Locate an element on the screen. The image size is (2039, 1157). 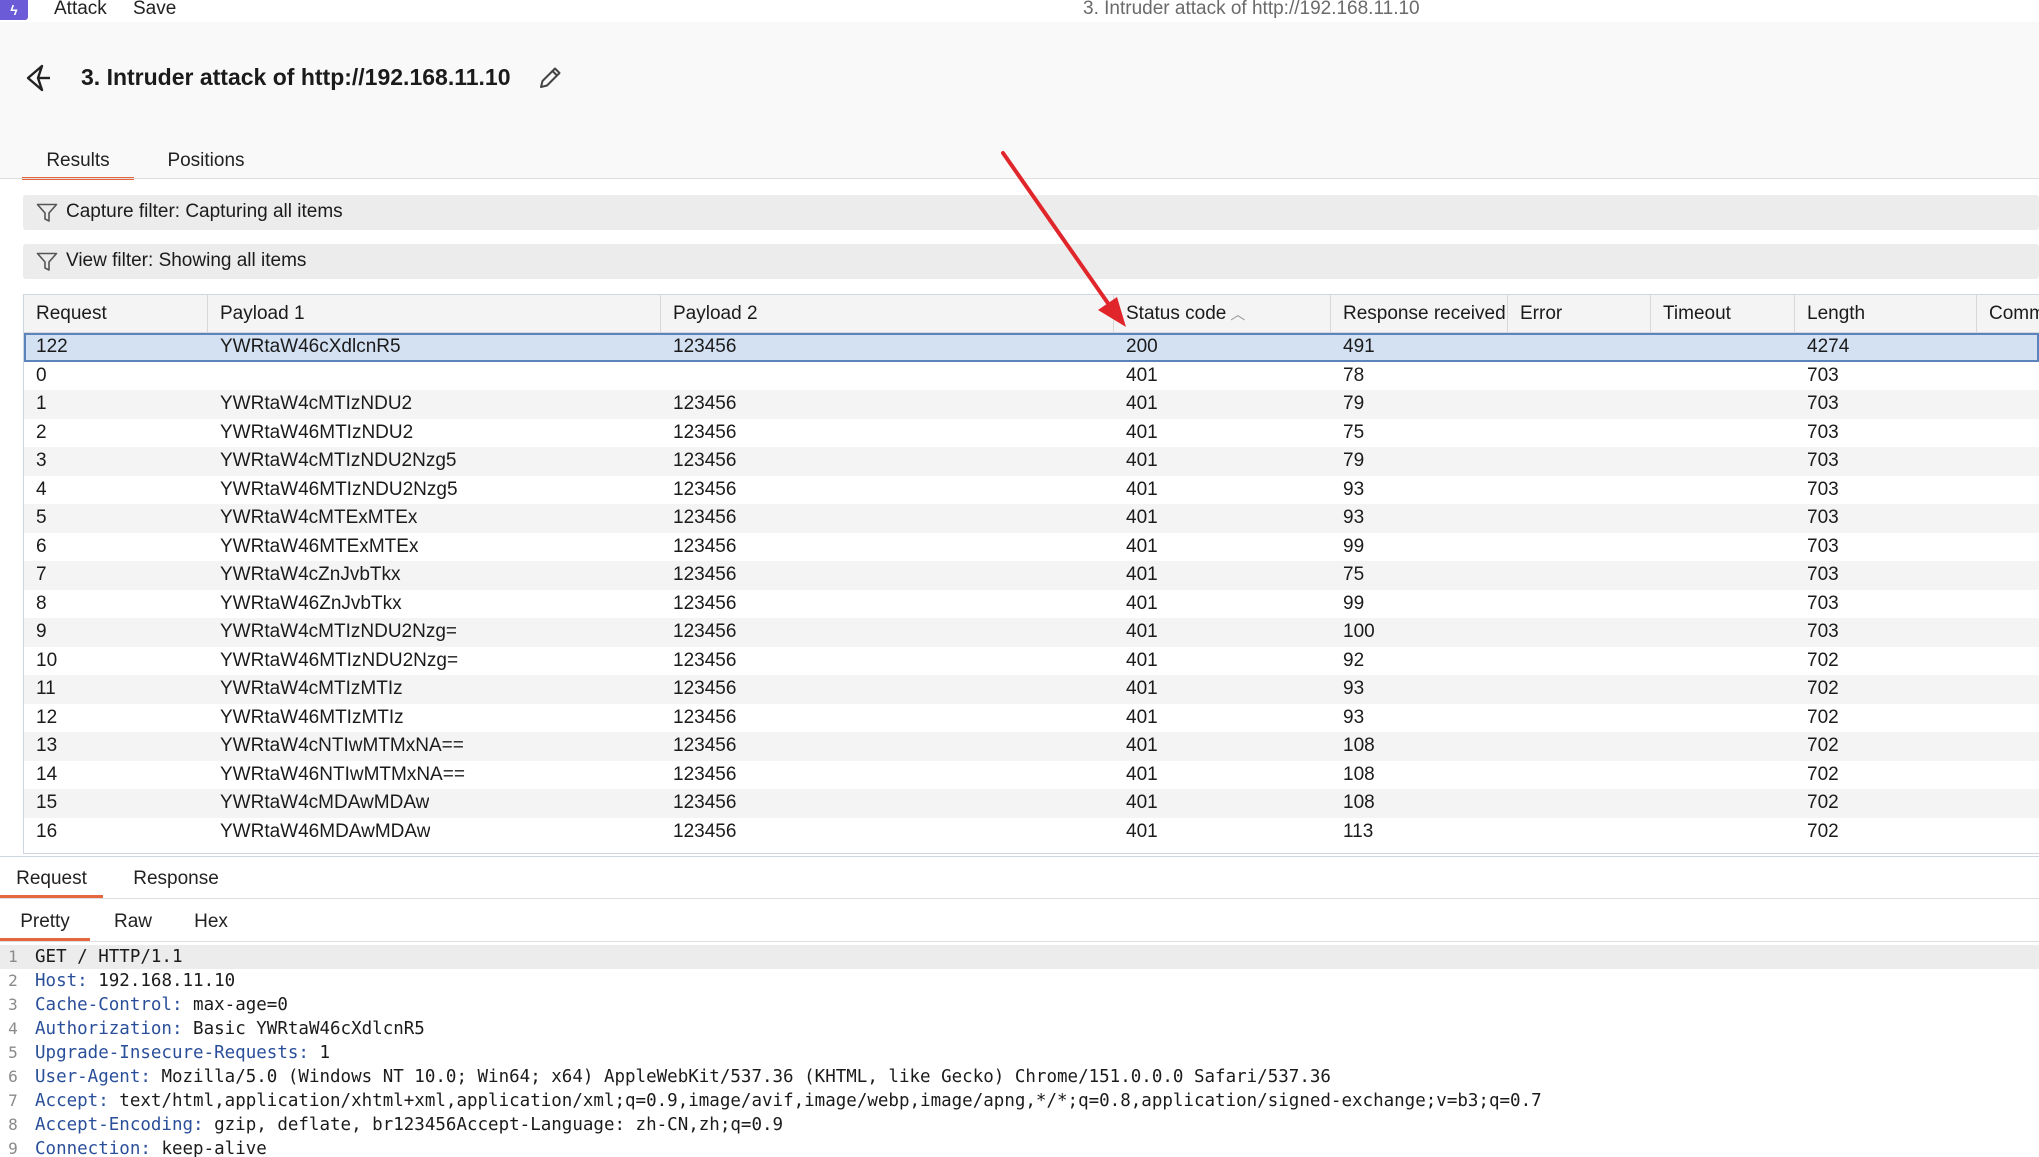
col-length: Length is located at coordinates (1886, 314).